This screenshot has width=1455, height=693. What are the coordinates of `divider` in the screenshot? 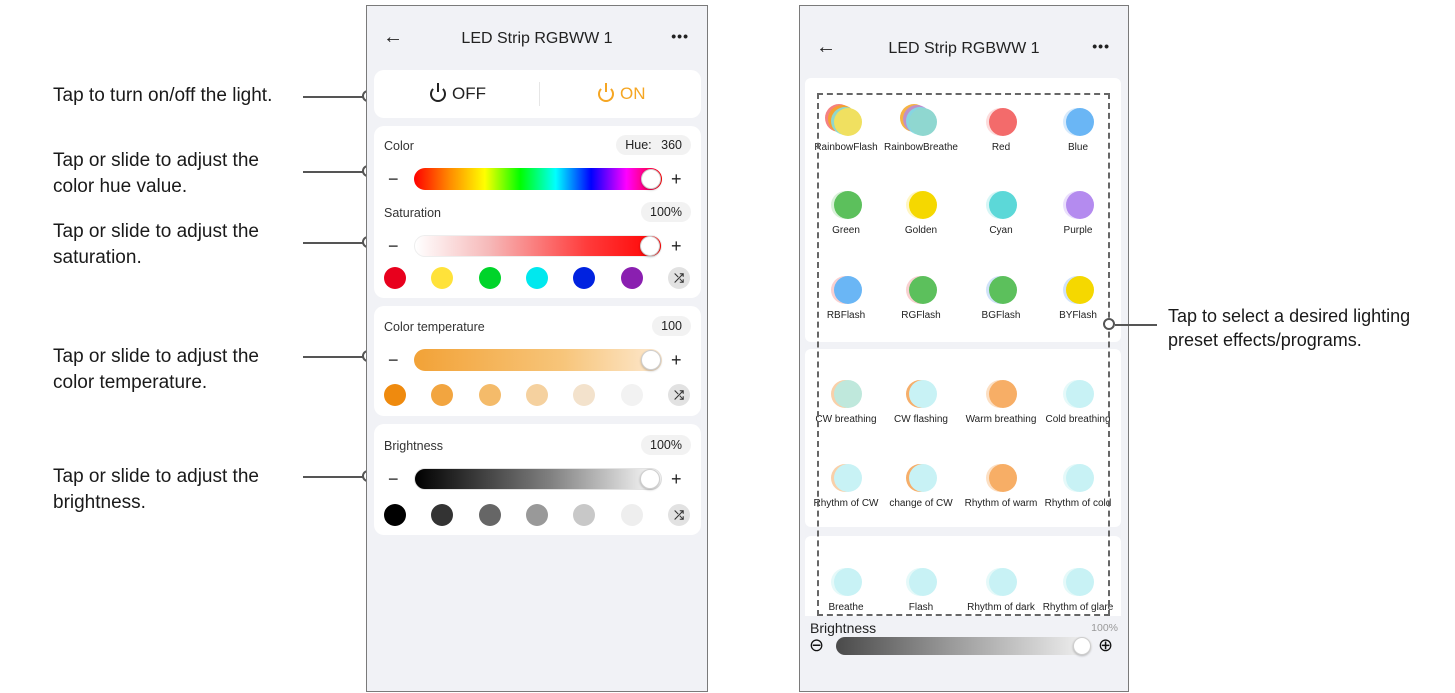 It's located at (539, 94).